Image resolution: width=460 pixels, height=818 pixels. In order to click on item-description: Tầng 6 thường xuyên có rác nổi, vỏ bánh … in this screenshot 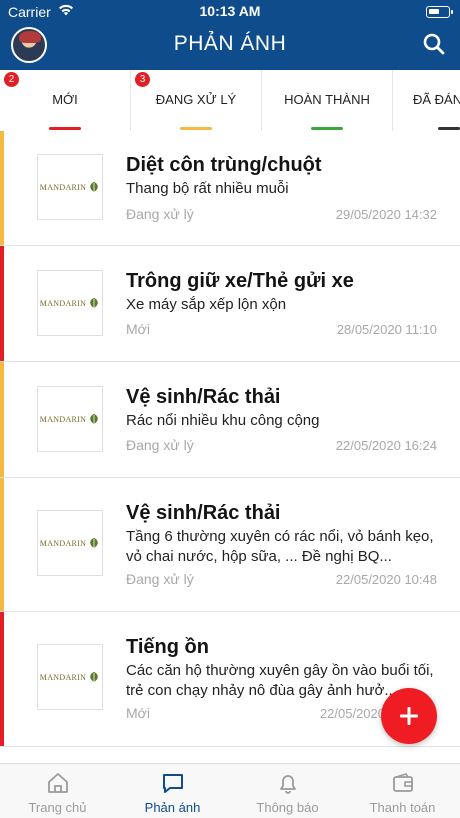, I will do `click(280, 546)`.